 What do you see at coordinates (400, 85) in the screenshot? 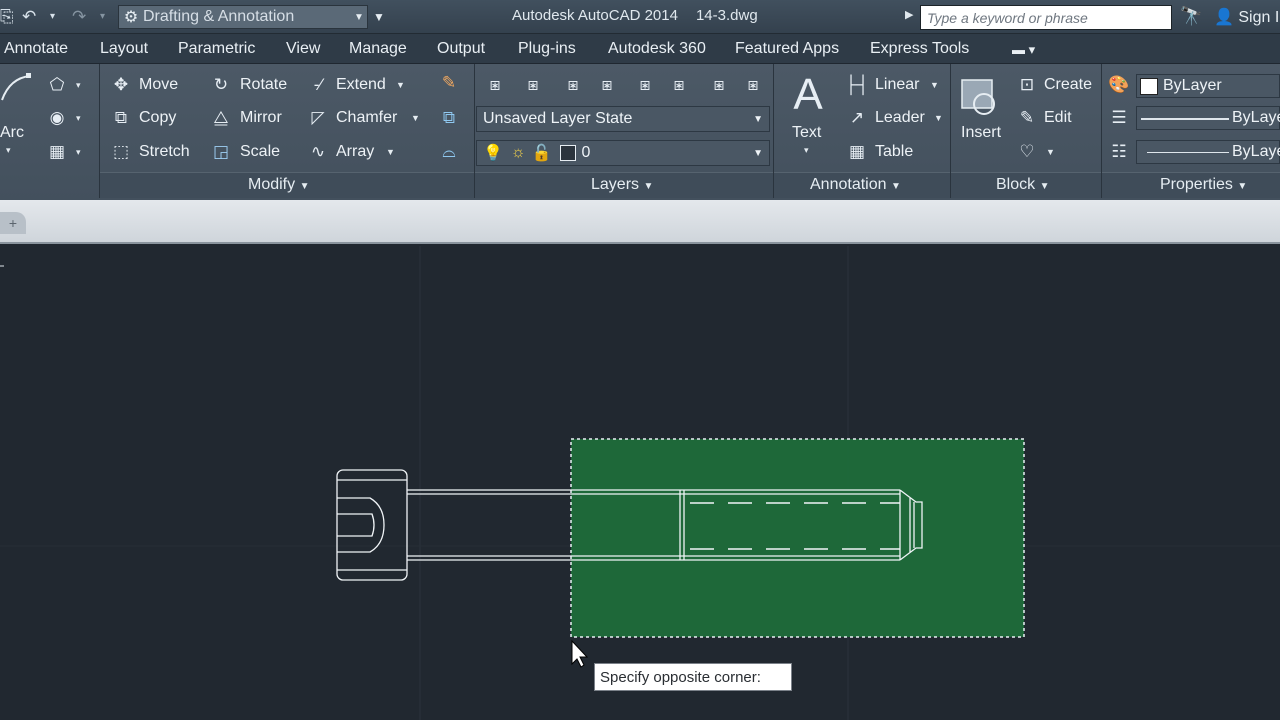
I see `extend-dropdown-icon: ▼` at bounding box center [400, 85].